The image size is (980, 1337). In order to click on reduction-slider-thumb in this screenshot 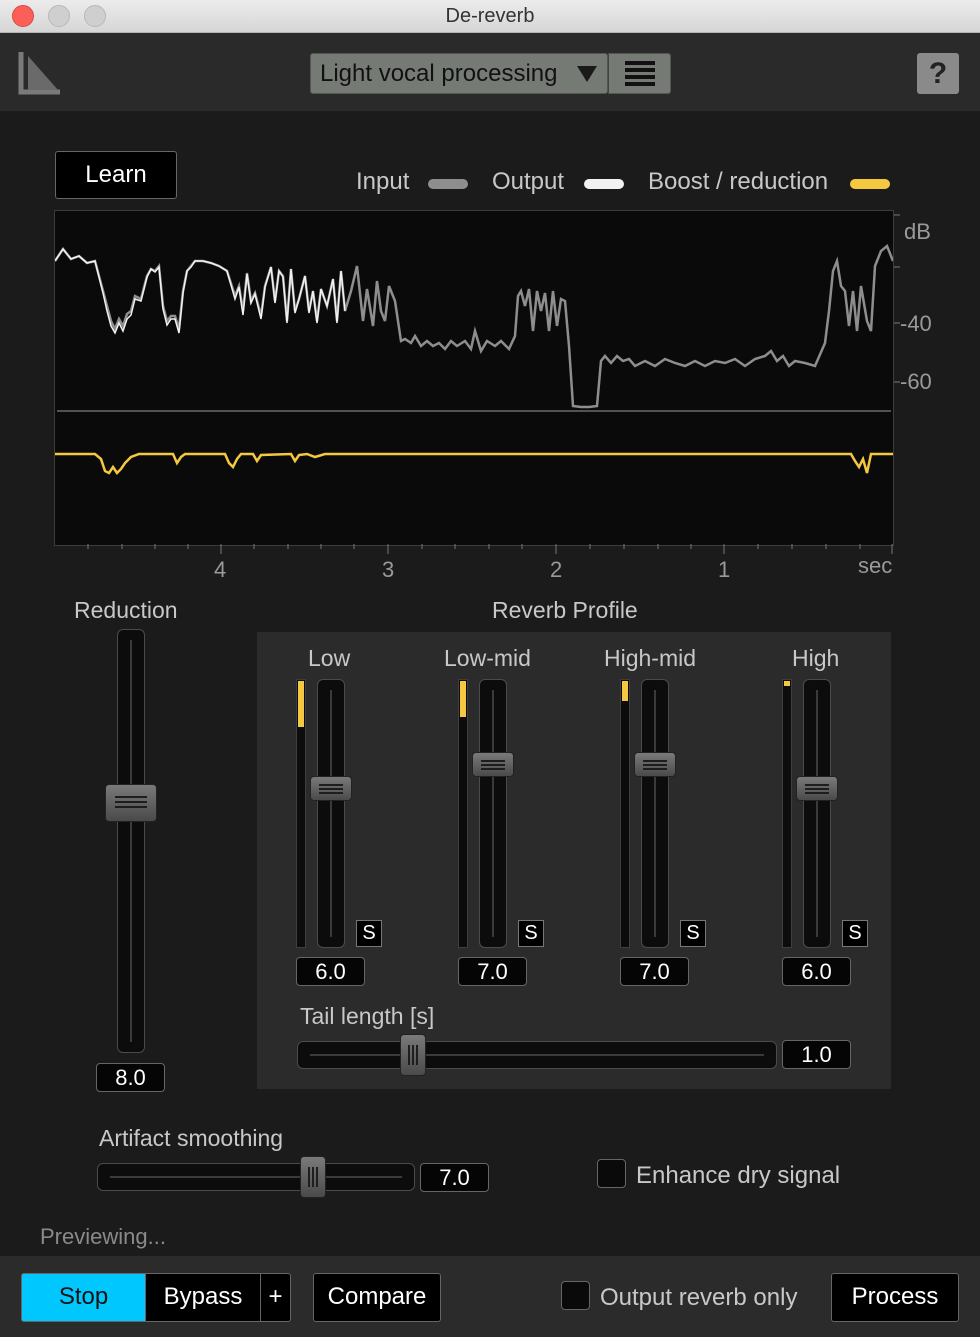, I will do `click(131, 803)`.